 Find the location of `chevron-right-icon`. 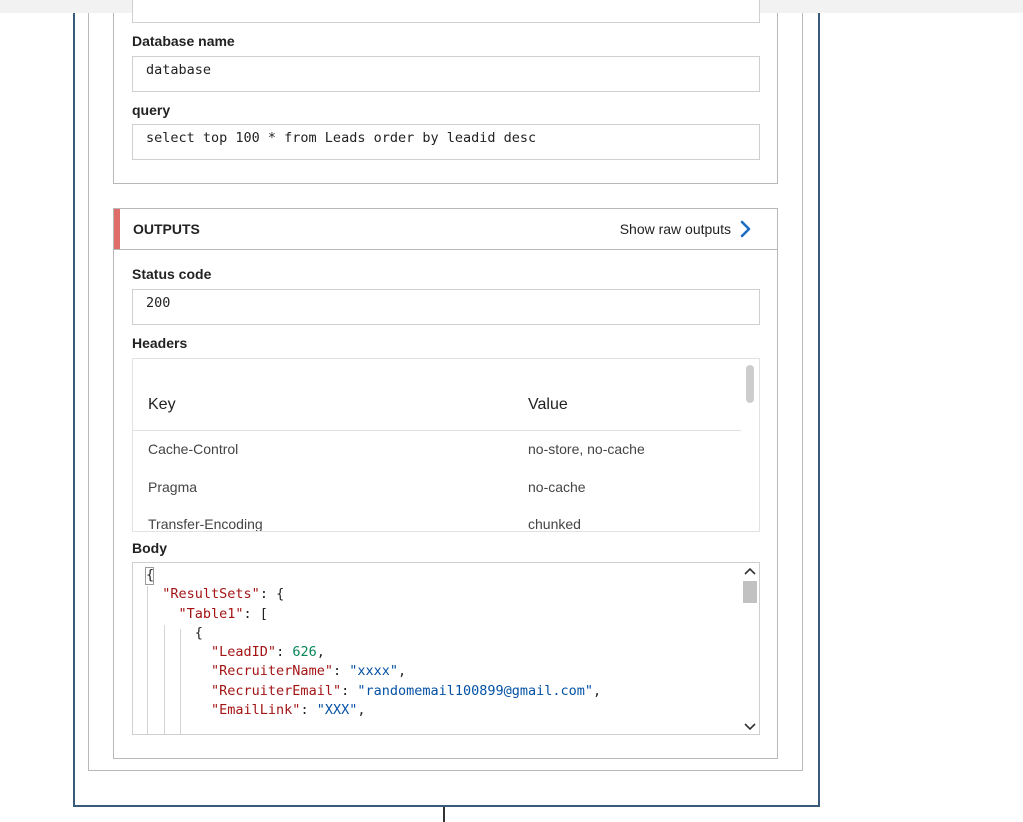

chevron-right-icon is located at coordinates (746, 229).